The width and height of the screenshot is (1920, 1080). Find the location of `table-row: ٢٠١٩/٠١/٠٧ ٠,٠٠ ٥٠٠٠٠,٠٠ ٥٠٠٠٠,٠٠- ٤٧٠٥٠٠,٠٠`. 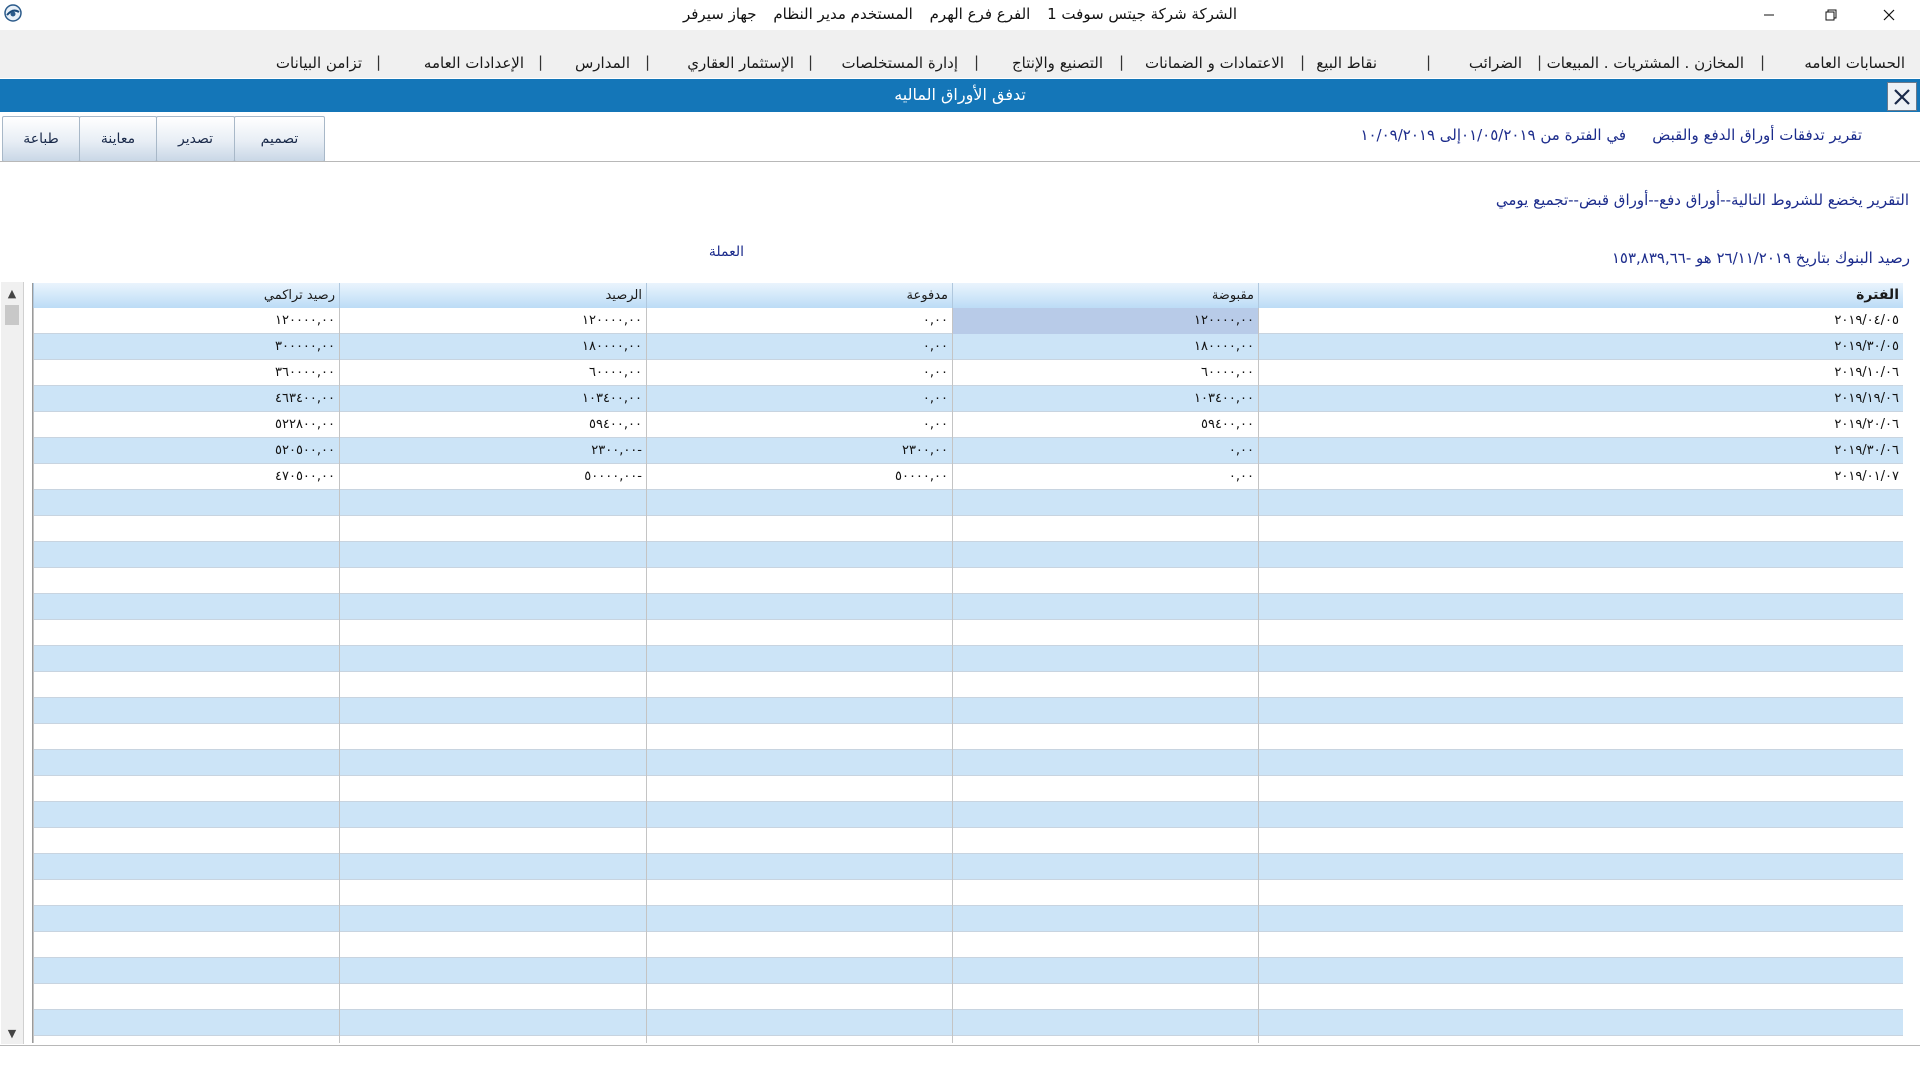

table-row: ٢٠١٩/٠١/٠٧ ٠,٠٠ ٥٠٠٠٠,٠٠ ٥٠٠٠٠,٠٠- ٤٧٠٥٠٠,٠٠ is located at coordinates (968, 477).